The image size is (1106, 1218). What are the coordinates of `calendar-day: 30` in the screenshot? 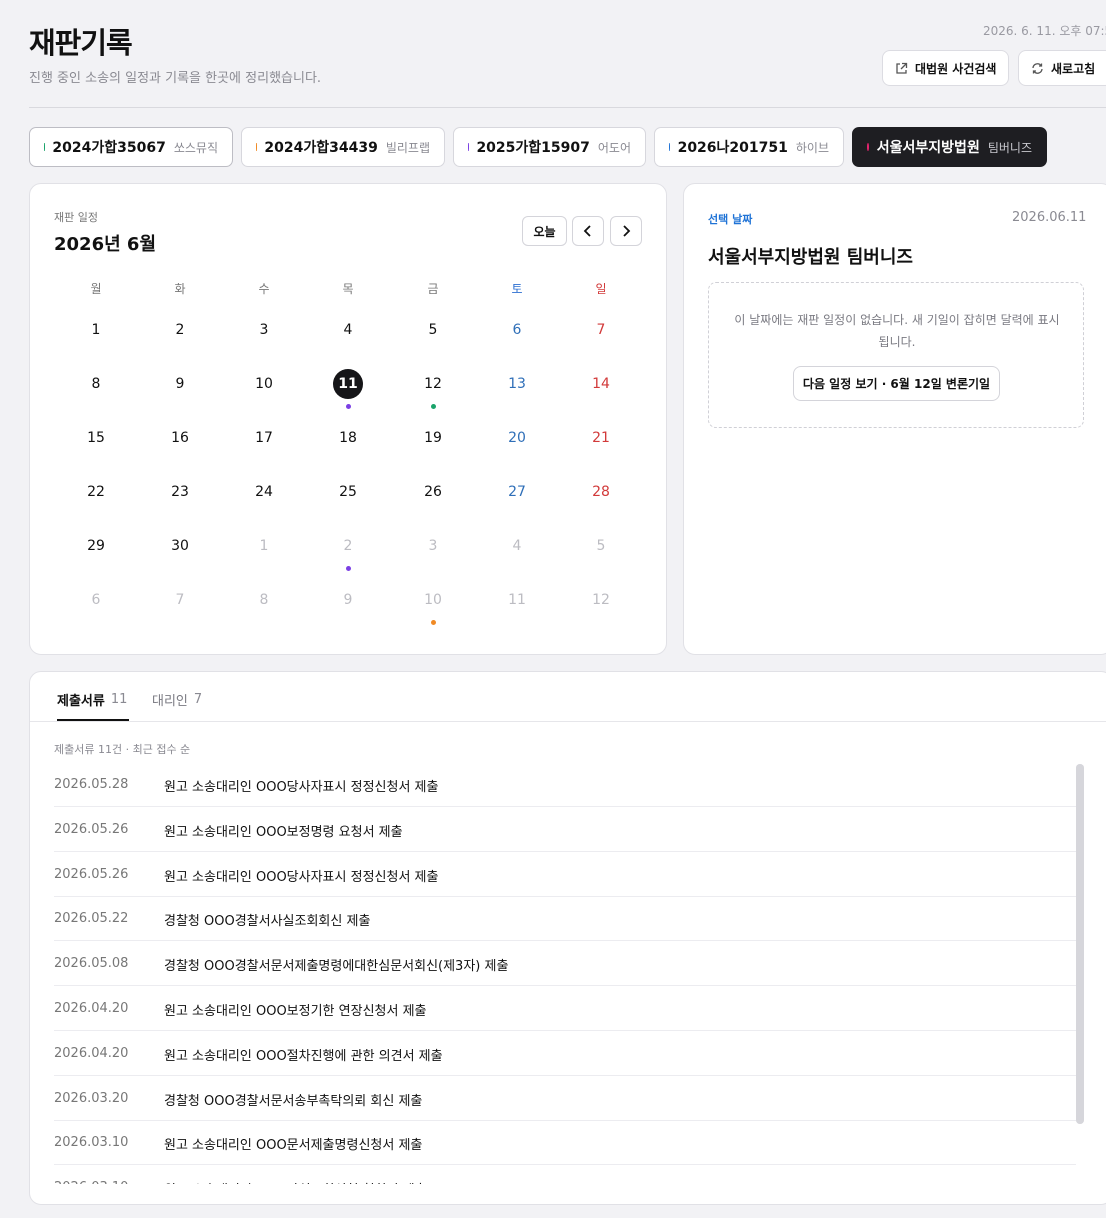 It's located at (180, 546).